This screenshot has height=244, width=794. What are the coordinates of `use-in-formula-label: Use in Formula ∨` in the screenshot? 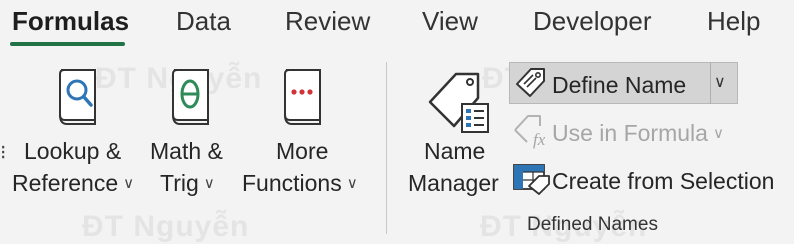 It's located at (638, 133).